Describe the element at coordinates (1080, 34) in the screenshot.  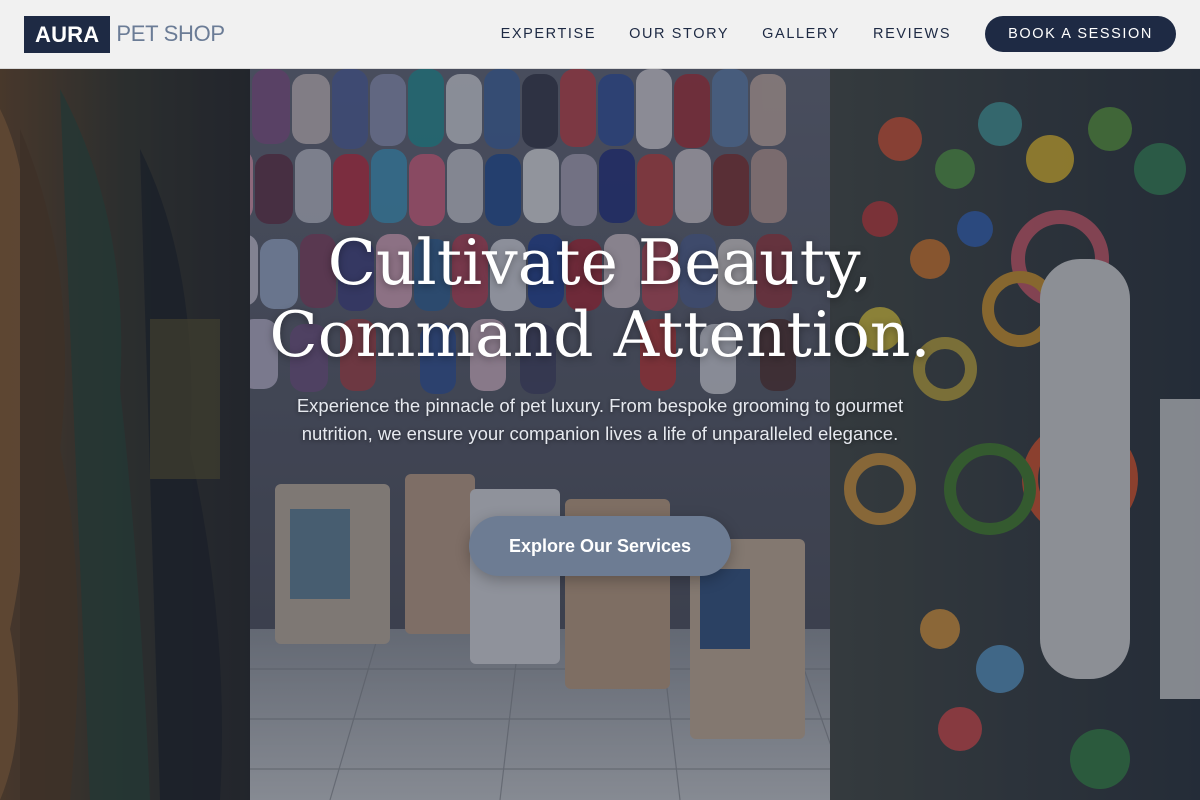
I see `book-session-button: BOOK A SESSION` at that location.